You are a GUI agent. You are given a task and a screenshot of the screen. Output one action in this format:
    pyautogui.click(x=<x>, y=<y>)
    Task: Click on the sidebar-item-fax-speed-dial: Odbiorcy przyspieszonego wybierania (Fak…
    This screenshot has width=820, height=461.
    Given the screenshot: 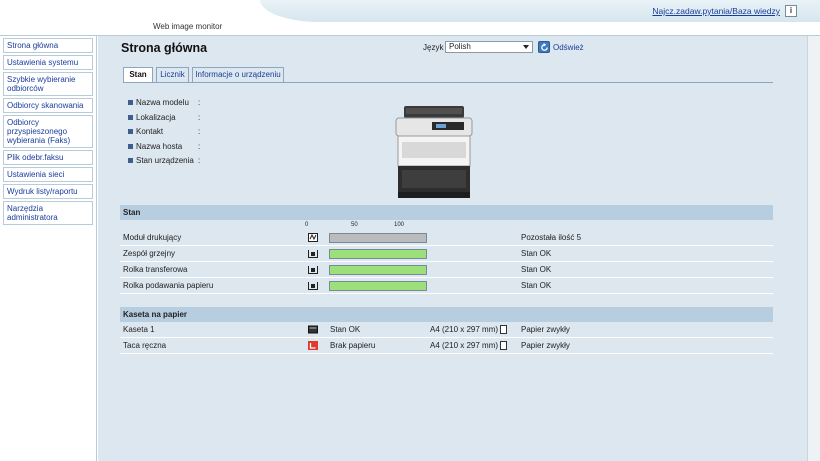 What is the action you would take?
    pyautogui.click(x=48, y=131)
    